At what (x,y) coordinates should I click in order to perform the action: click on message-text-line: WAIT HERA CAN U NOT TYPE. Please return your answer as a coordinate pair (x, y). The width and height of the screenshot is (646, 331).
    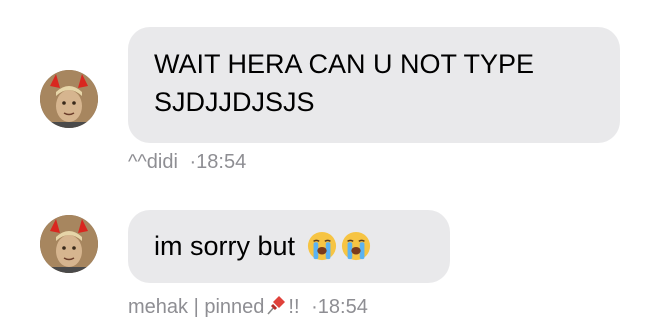
    Looking at the image, I should click on (344, 64).